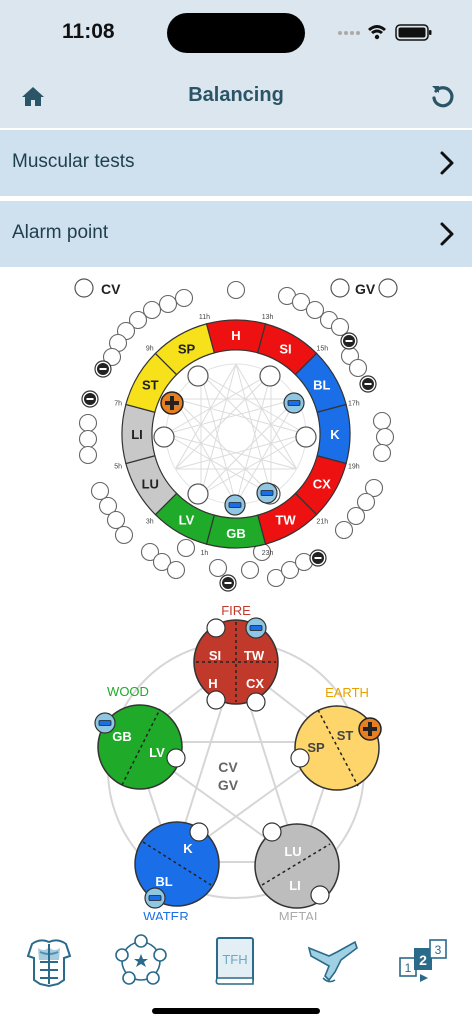 This screenshot has height=1024, width=472. Describe the element at coordinates (216, 700) in the screenshot. I see `fire-h-point` at that location.